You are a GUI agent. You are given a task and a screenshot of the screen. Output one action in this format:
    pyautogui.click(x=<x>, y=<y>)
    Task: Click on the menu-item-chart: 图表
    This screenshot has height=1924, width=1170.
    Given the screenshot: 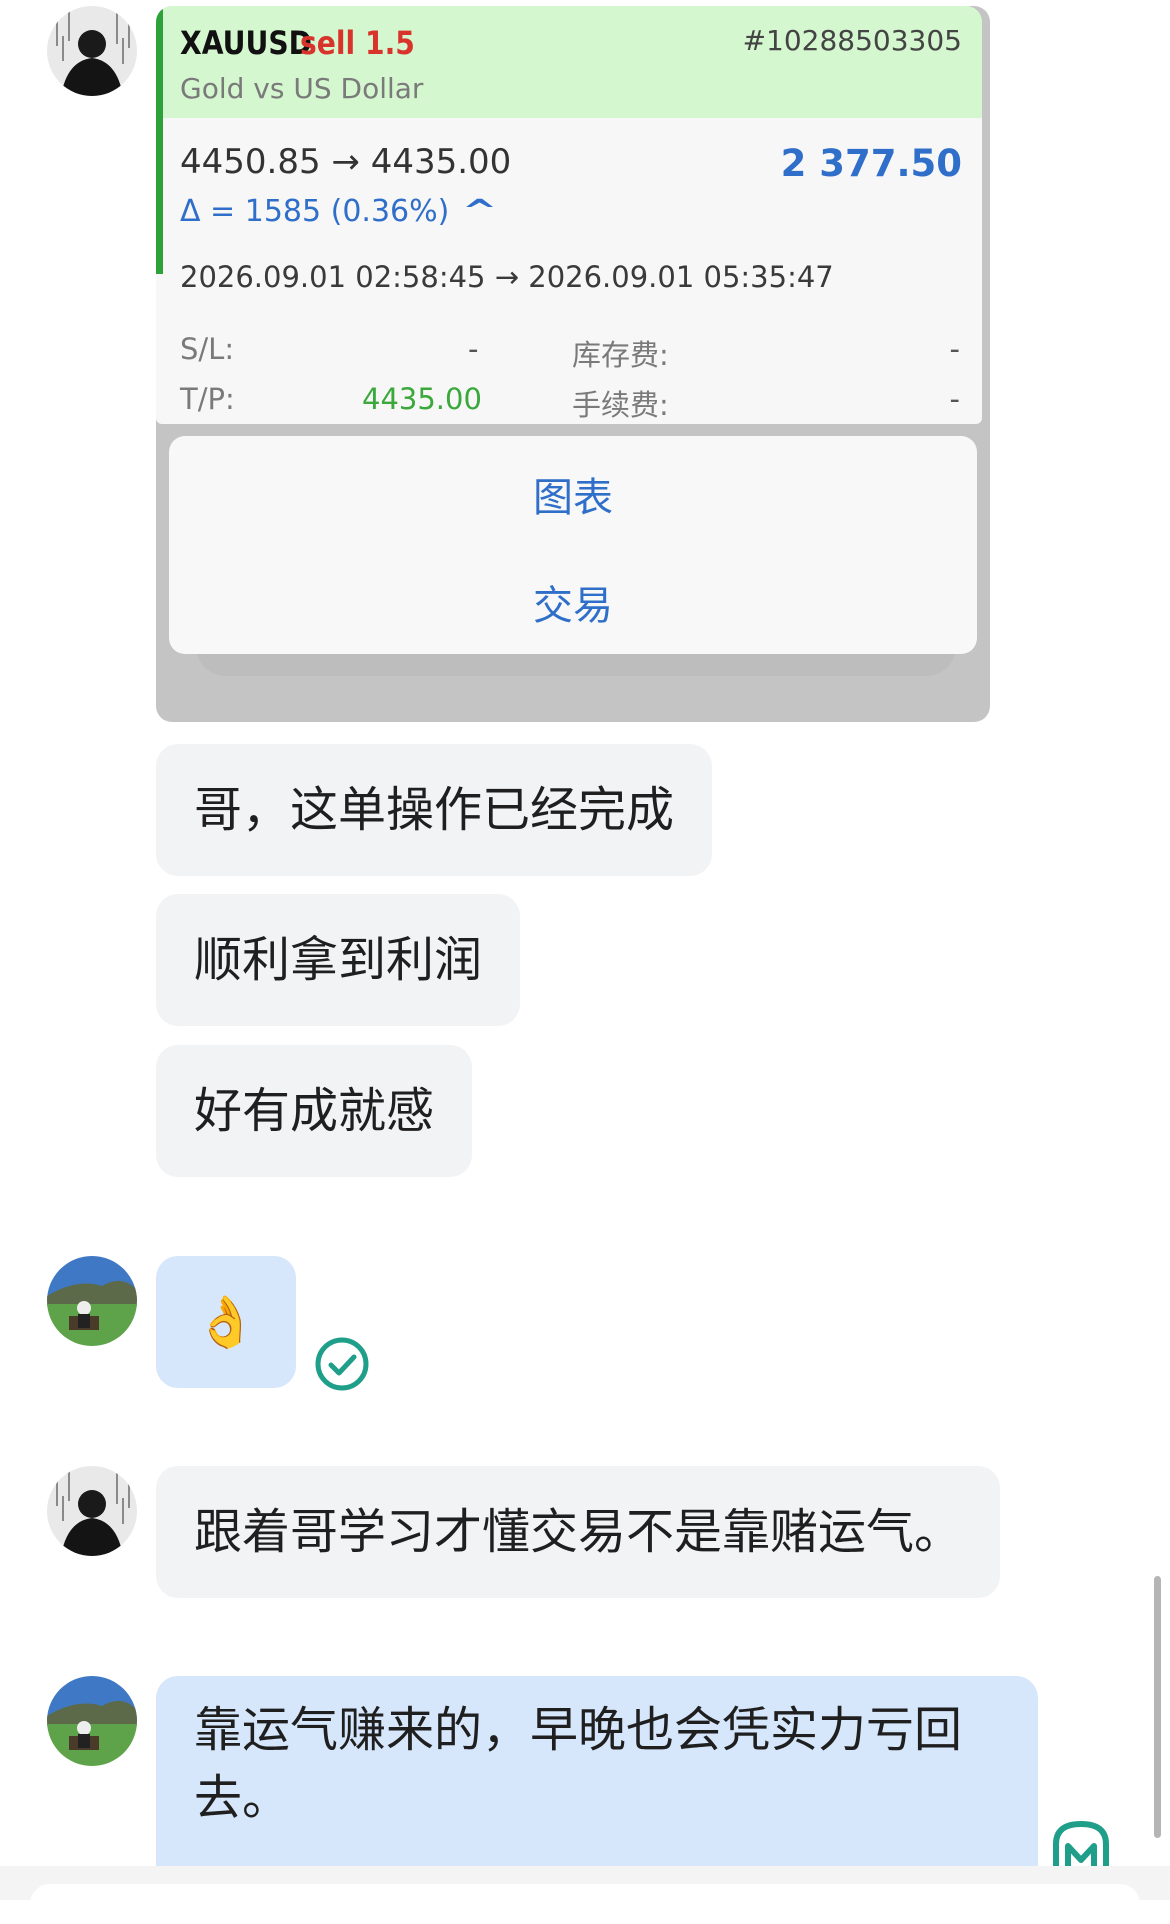 What is the action you would take?
    pyautogui.click(x=573, y=498)
    